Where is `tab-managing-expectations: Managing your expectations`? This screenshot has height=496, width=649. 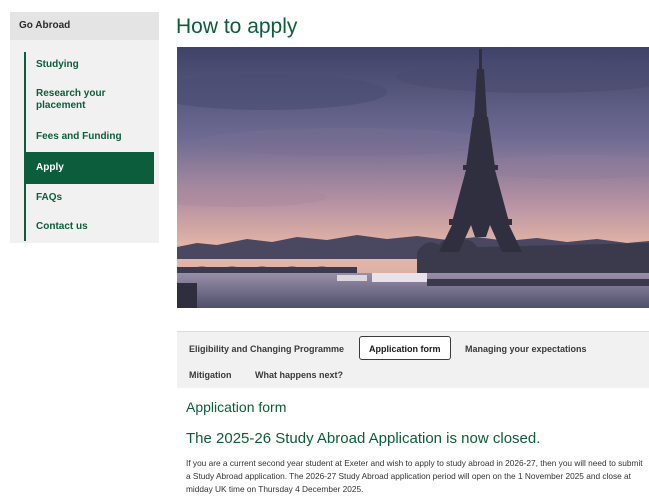 tab-managing-expectations: Managing your expectations is located at coordinates (526, 349).